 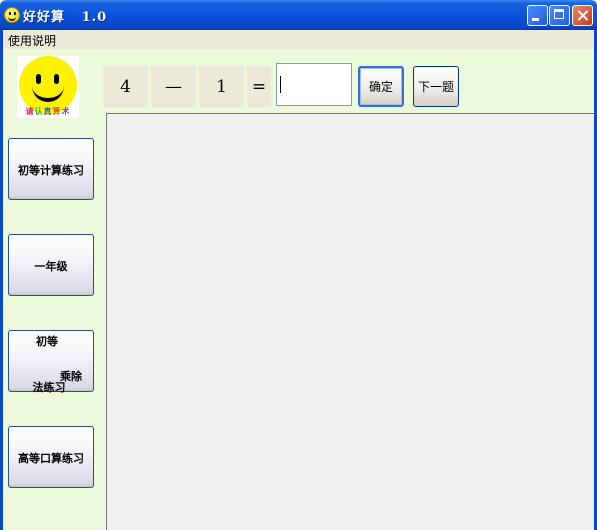 What do you see at coordinates (48, 87) in the screenshot?
I see `smiley-logo: 请认真算术` at bounding box center [48, 87].